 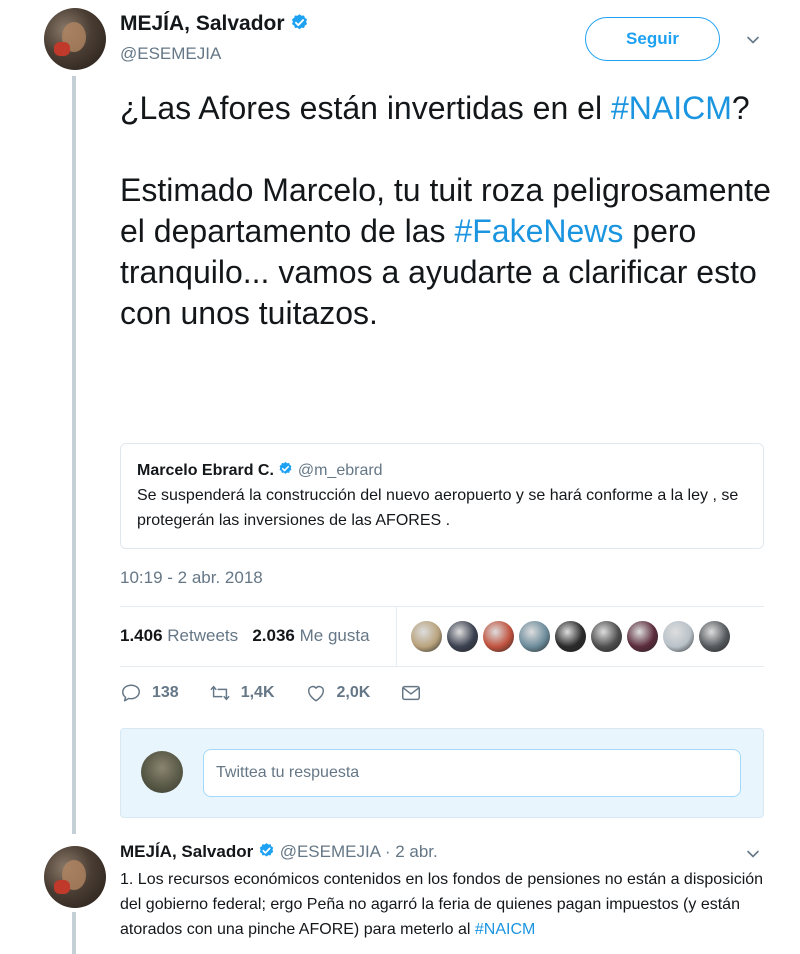 What do you see at coordinates (279, 852) in the screenshot?
I see `thread-tweet-header: MEJÍA, Salvador @ESEMEJIA · 2 abr.` at bounding box center [279, 852].